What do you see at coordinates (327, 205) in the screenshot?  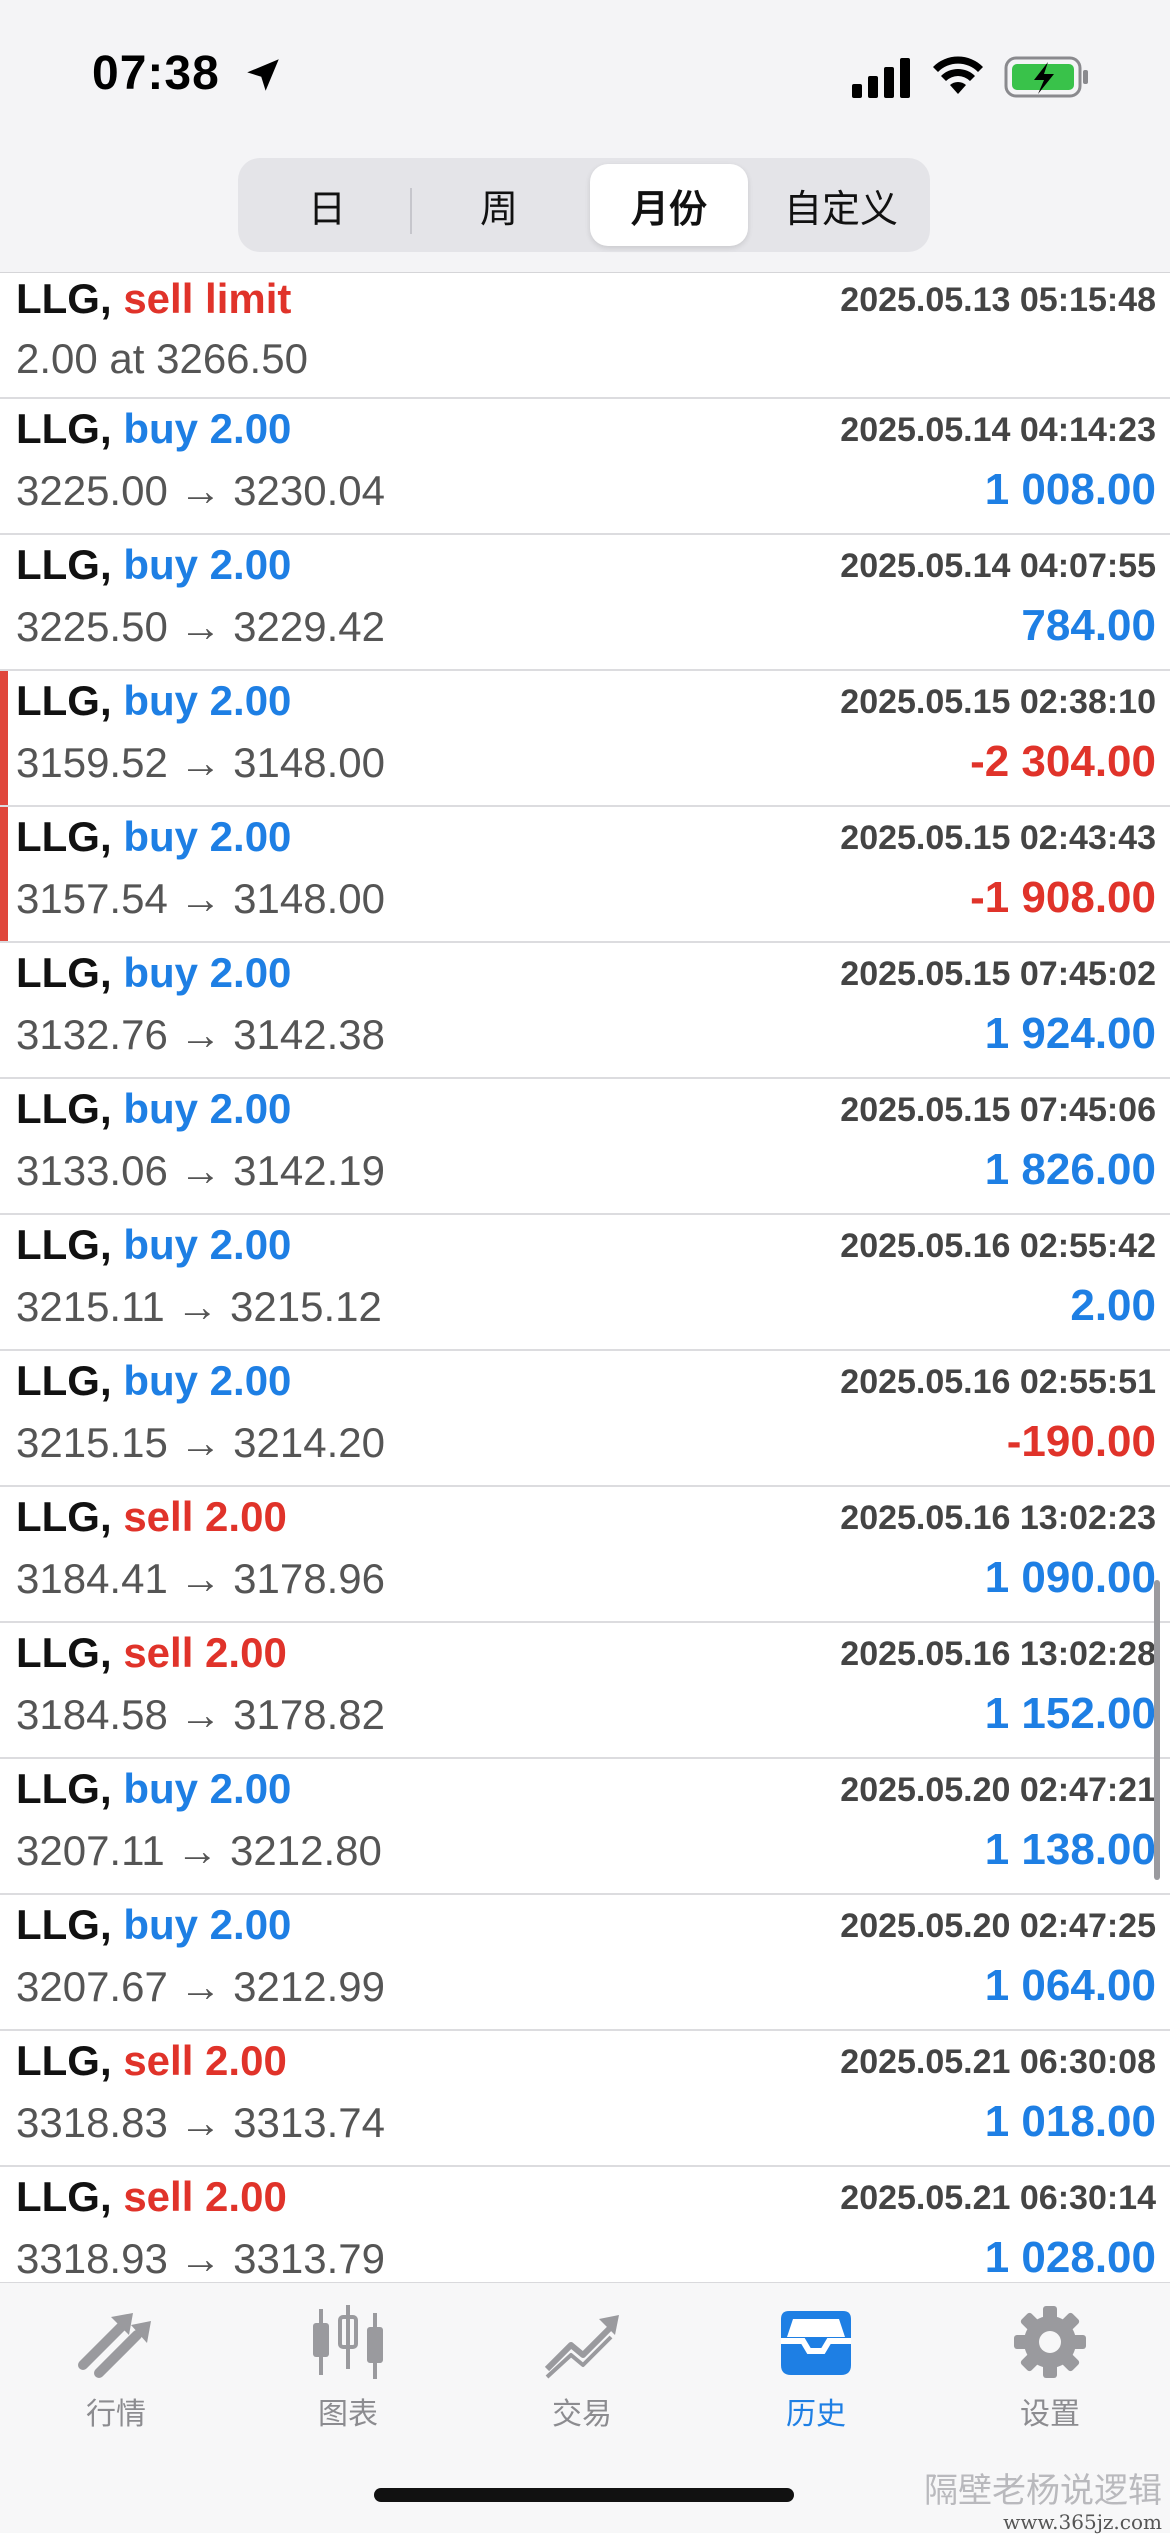 I see `segment-day: 日` at bounding box center [327, 205].